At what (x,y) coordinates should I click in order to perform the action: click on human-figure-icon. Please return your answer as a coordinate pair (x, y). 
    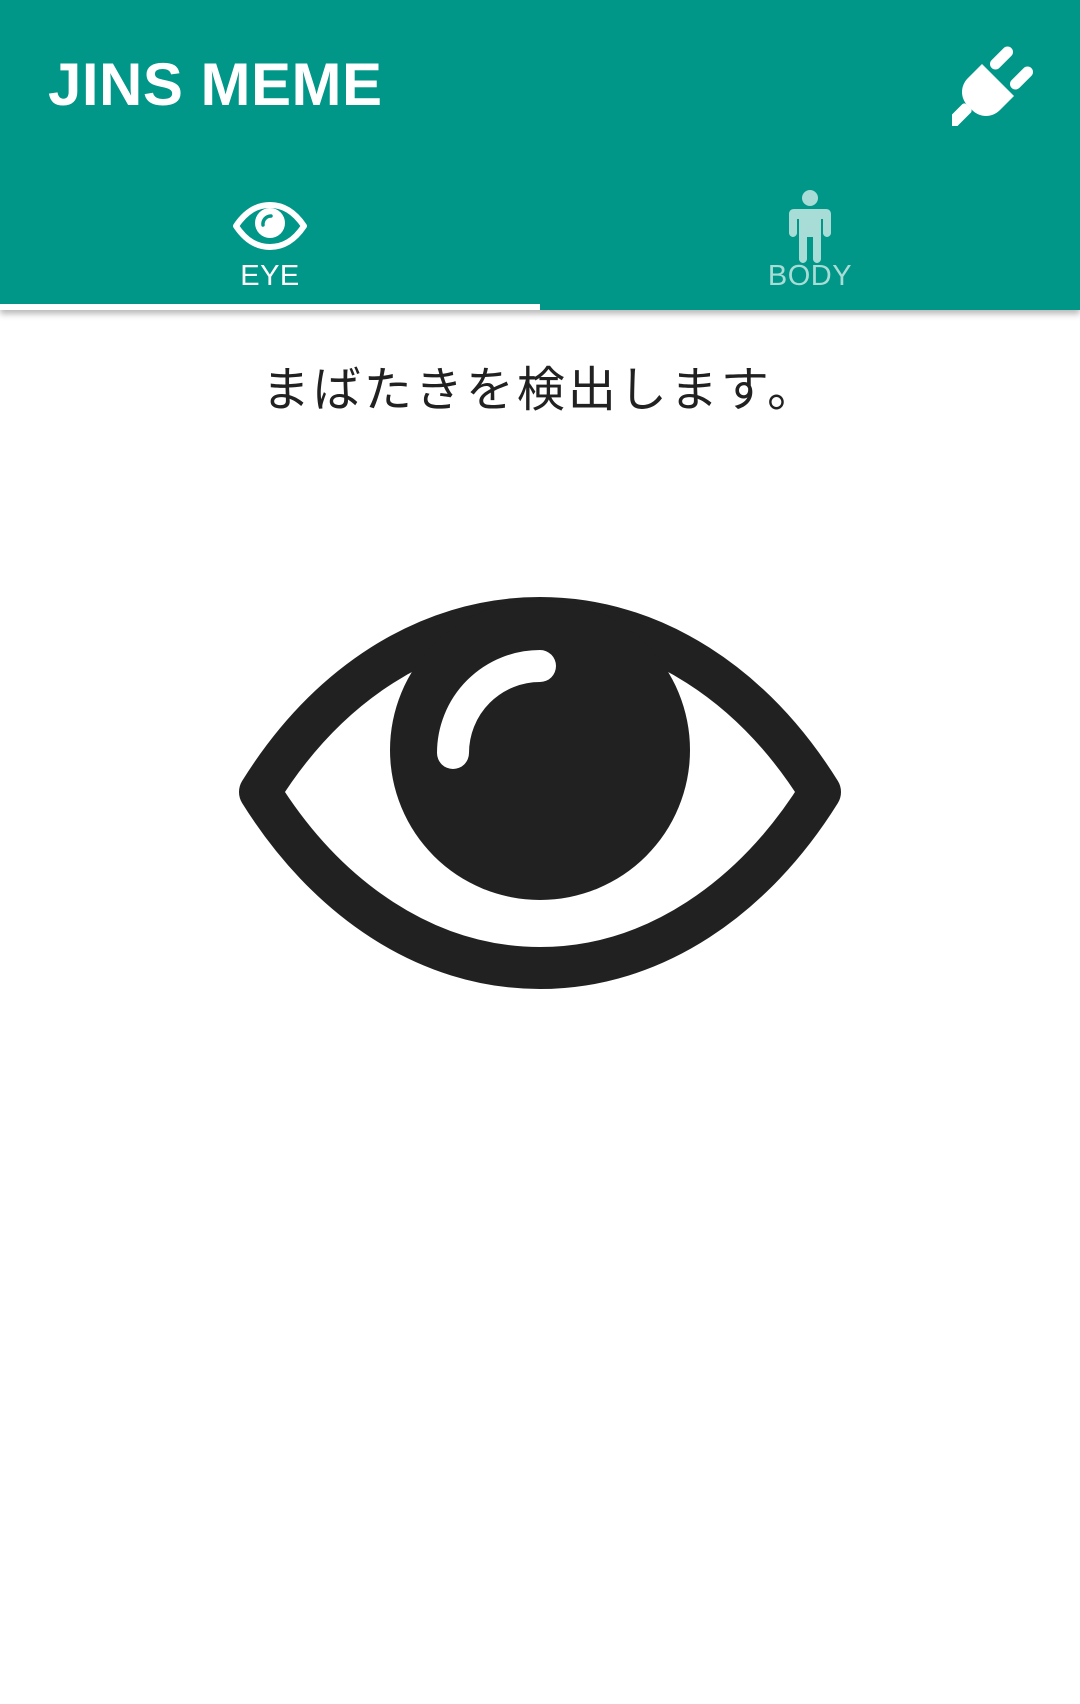
    Looking at the image, I should click on (810, 226).